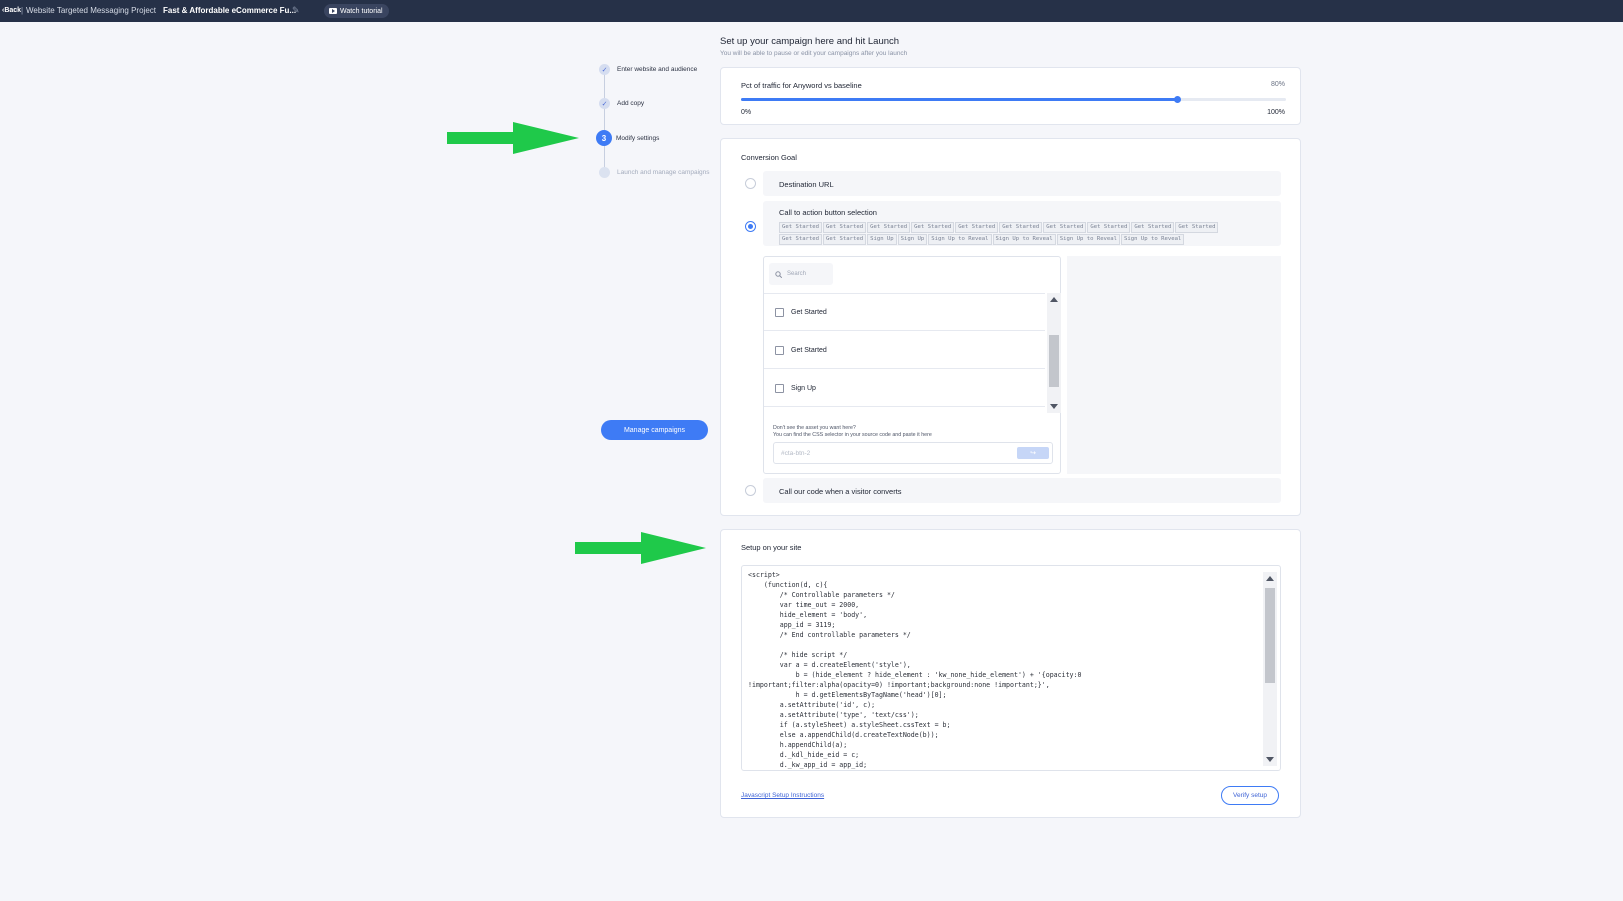 The width and height of the screenshot is (1623, 901). What do you see at coordinates (640, 548) in the screenshot?
I see `green-arrow-setup` at bounding box center [640, 548].